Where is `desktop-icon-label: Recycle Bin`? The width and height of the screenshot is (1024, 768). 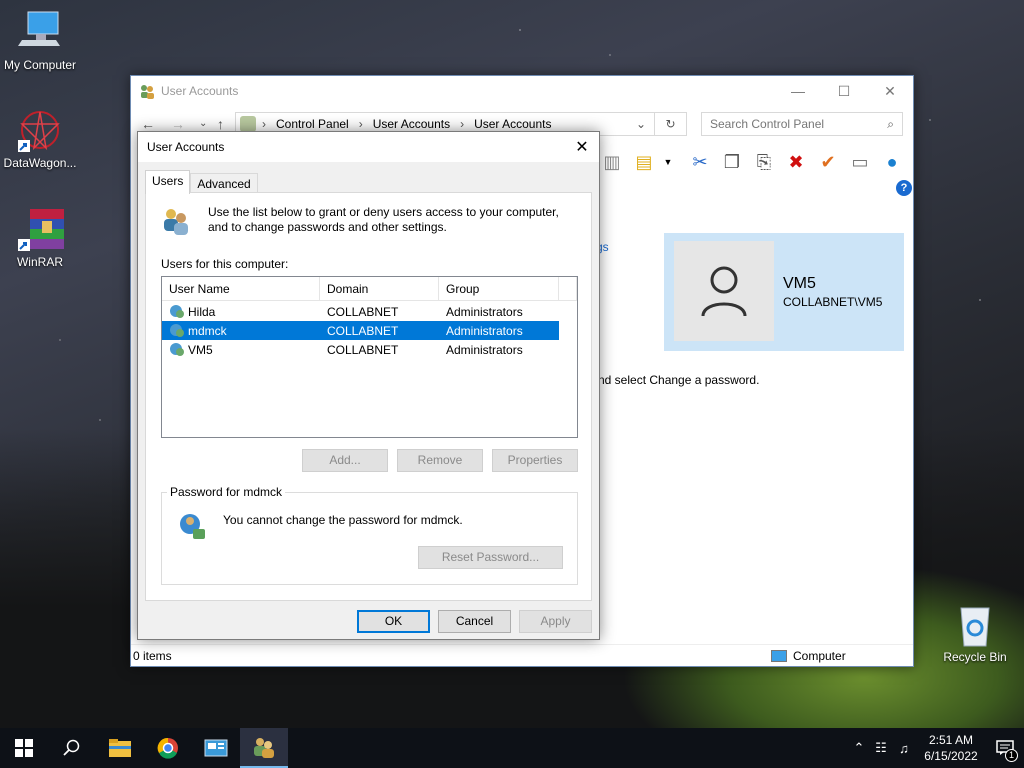 desktop-icon-label: Recycle Bin is located at coordinates (975, 657).